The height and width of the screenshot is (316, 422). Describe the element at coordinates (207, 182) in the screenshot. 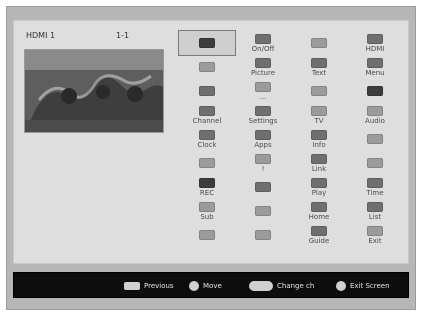

I see `record-icon` at that location.